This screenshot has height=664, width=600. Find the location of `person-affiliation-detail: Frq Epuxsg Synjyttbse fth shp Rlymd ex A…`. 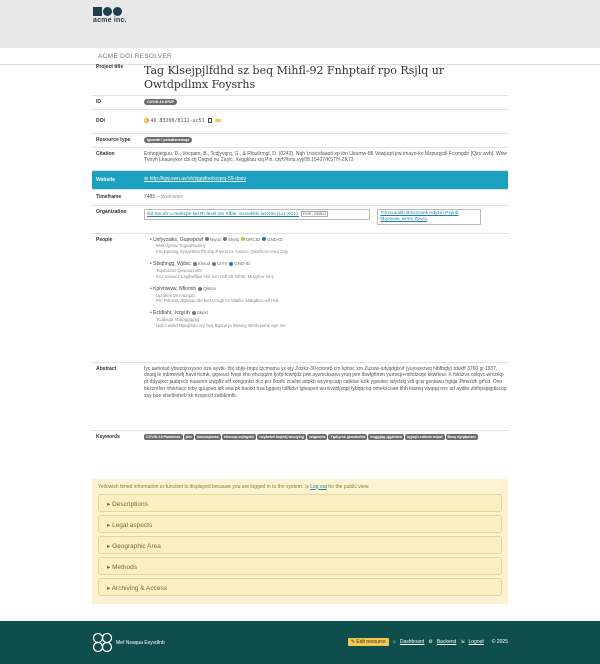

person-affiliation-detail: Frq Epuxsg Synjyttbse fth shp Rlymd ex A… is located at coordinates (222, 252).